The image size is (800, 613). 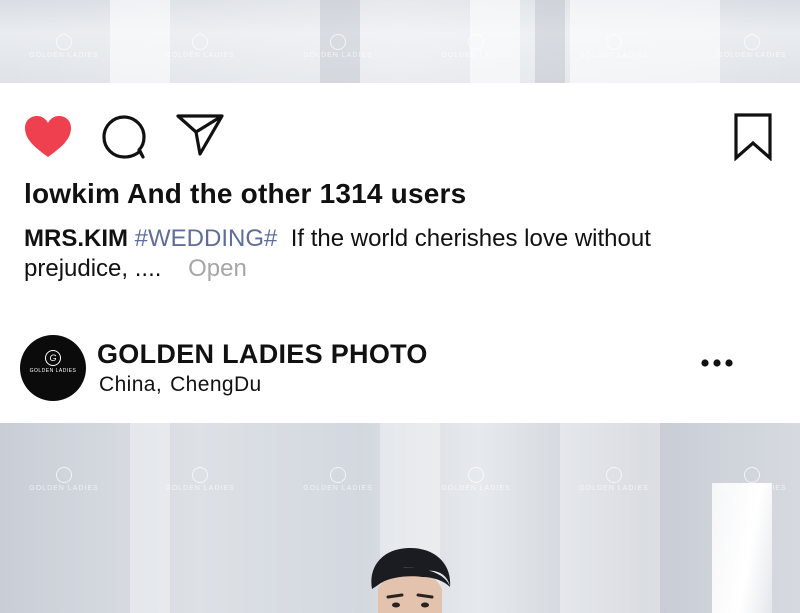 I want to click on likes-text: lowkim And the other 1314 users, so click(x=245, y=194).